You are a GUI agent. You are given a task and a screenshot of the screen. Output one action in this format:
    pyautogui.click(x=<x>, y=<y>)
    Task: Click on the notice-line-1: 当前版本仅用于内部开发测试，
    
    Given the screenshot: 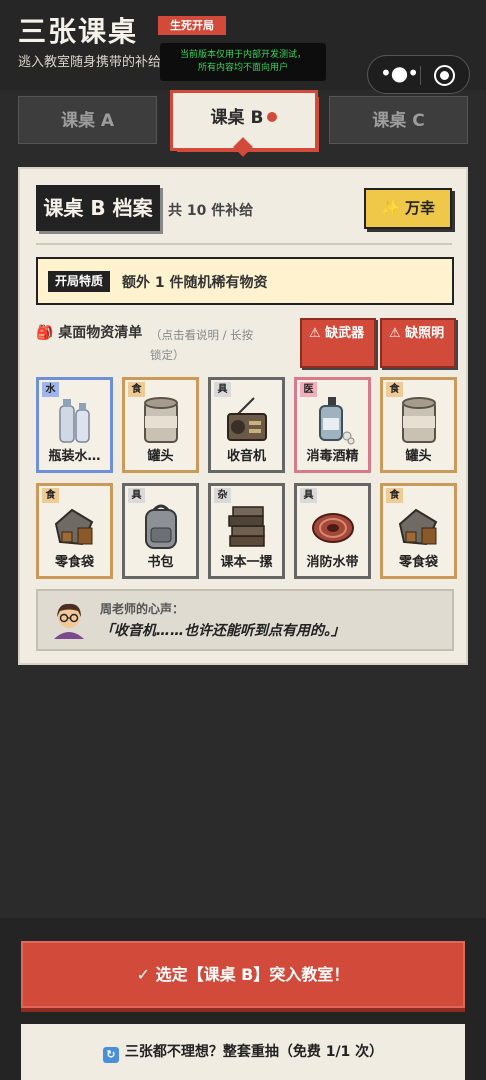 What is the action you would take?
    pyautogui.click(x=242, y=55)
    